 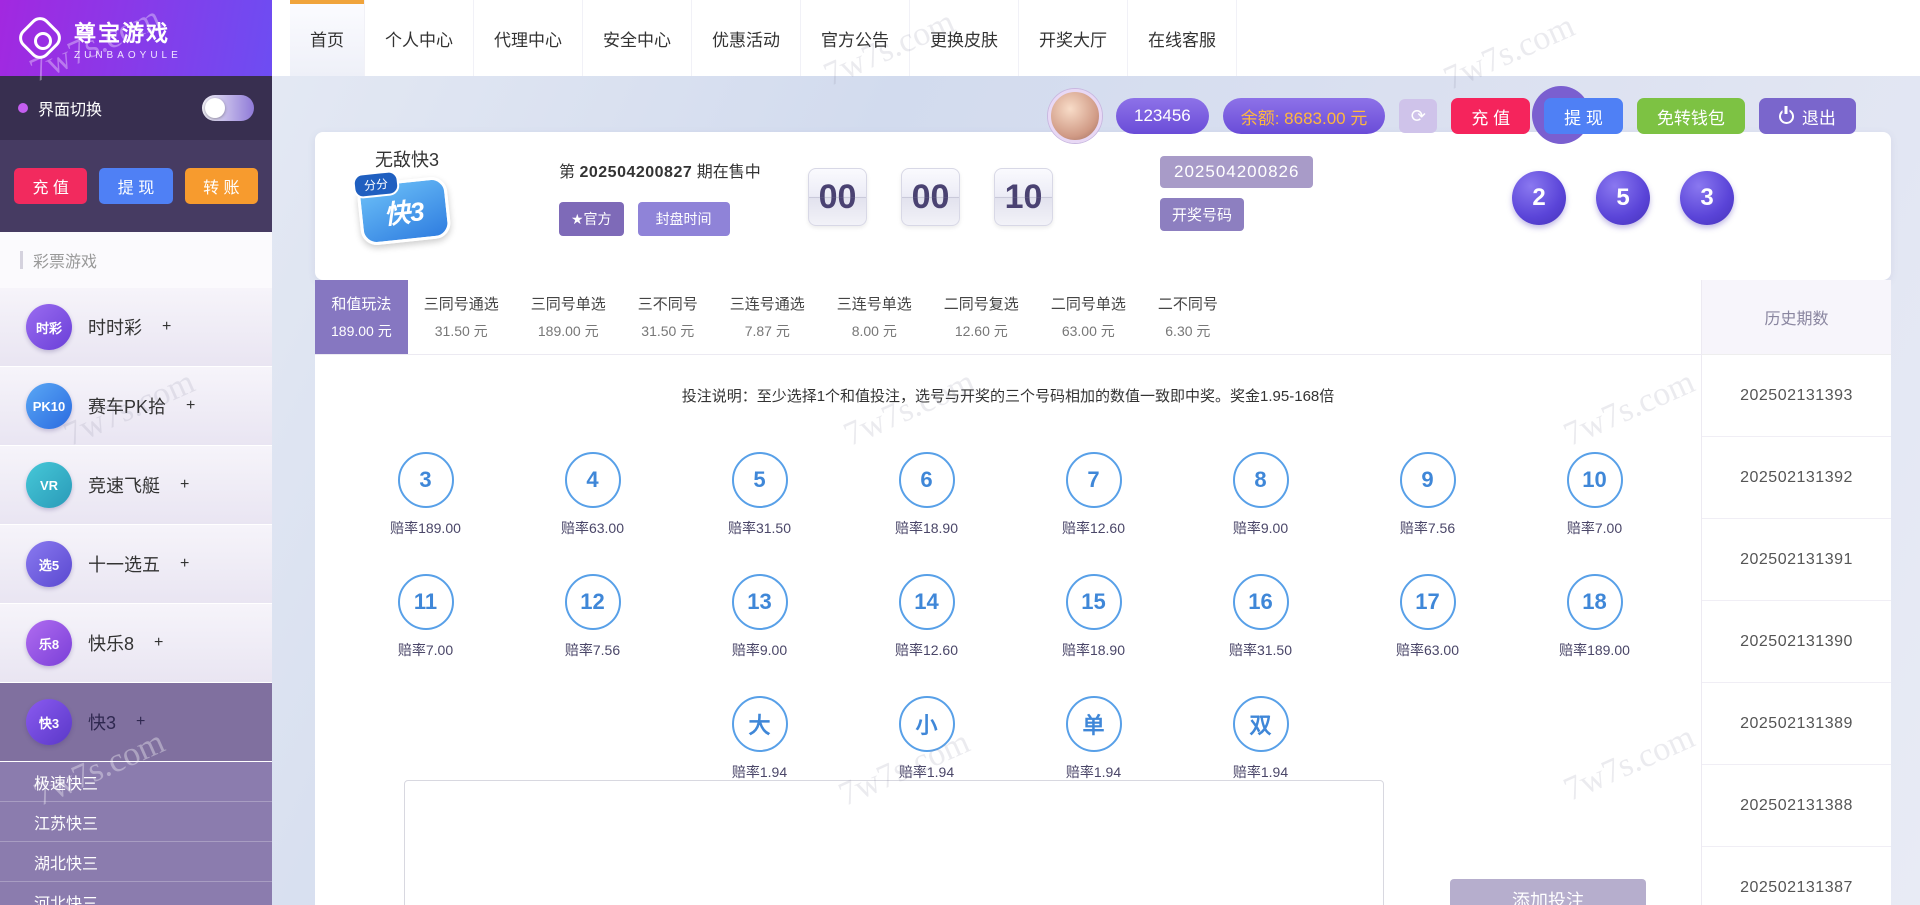 What do you see at coordinates (746, 38) in the screenshot?
I see `nav-item-promotions: 优惠活动` at bounding box center [746, 38].